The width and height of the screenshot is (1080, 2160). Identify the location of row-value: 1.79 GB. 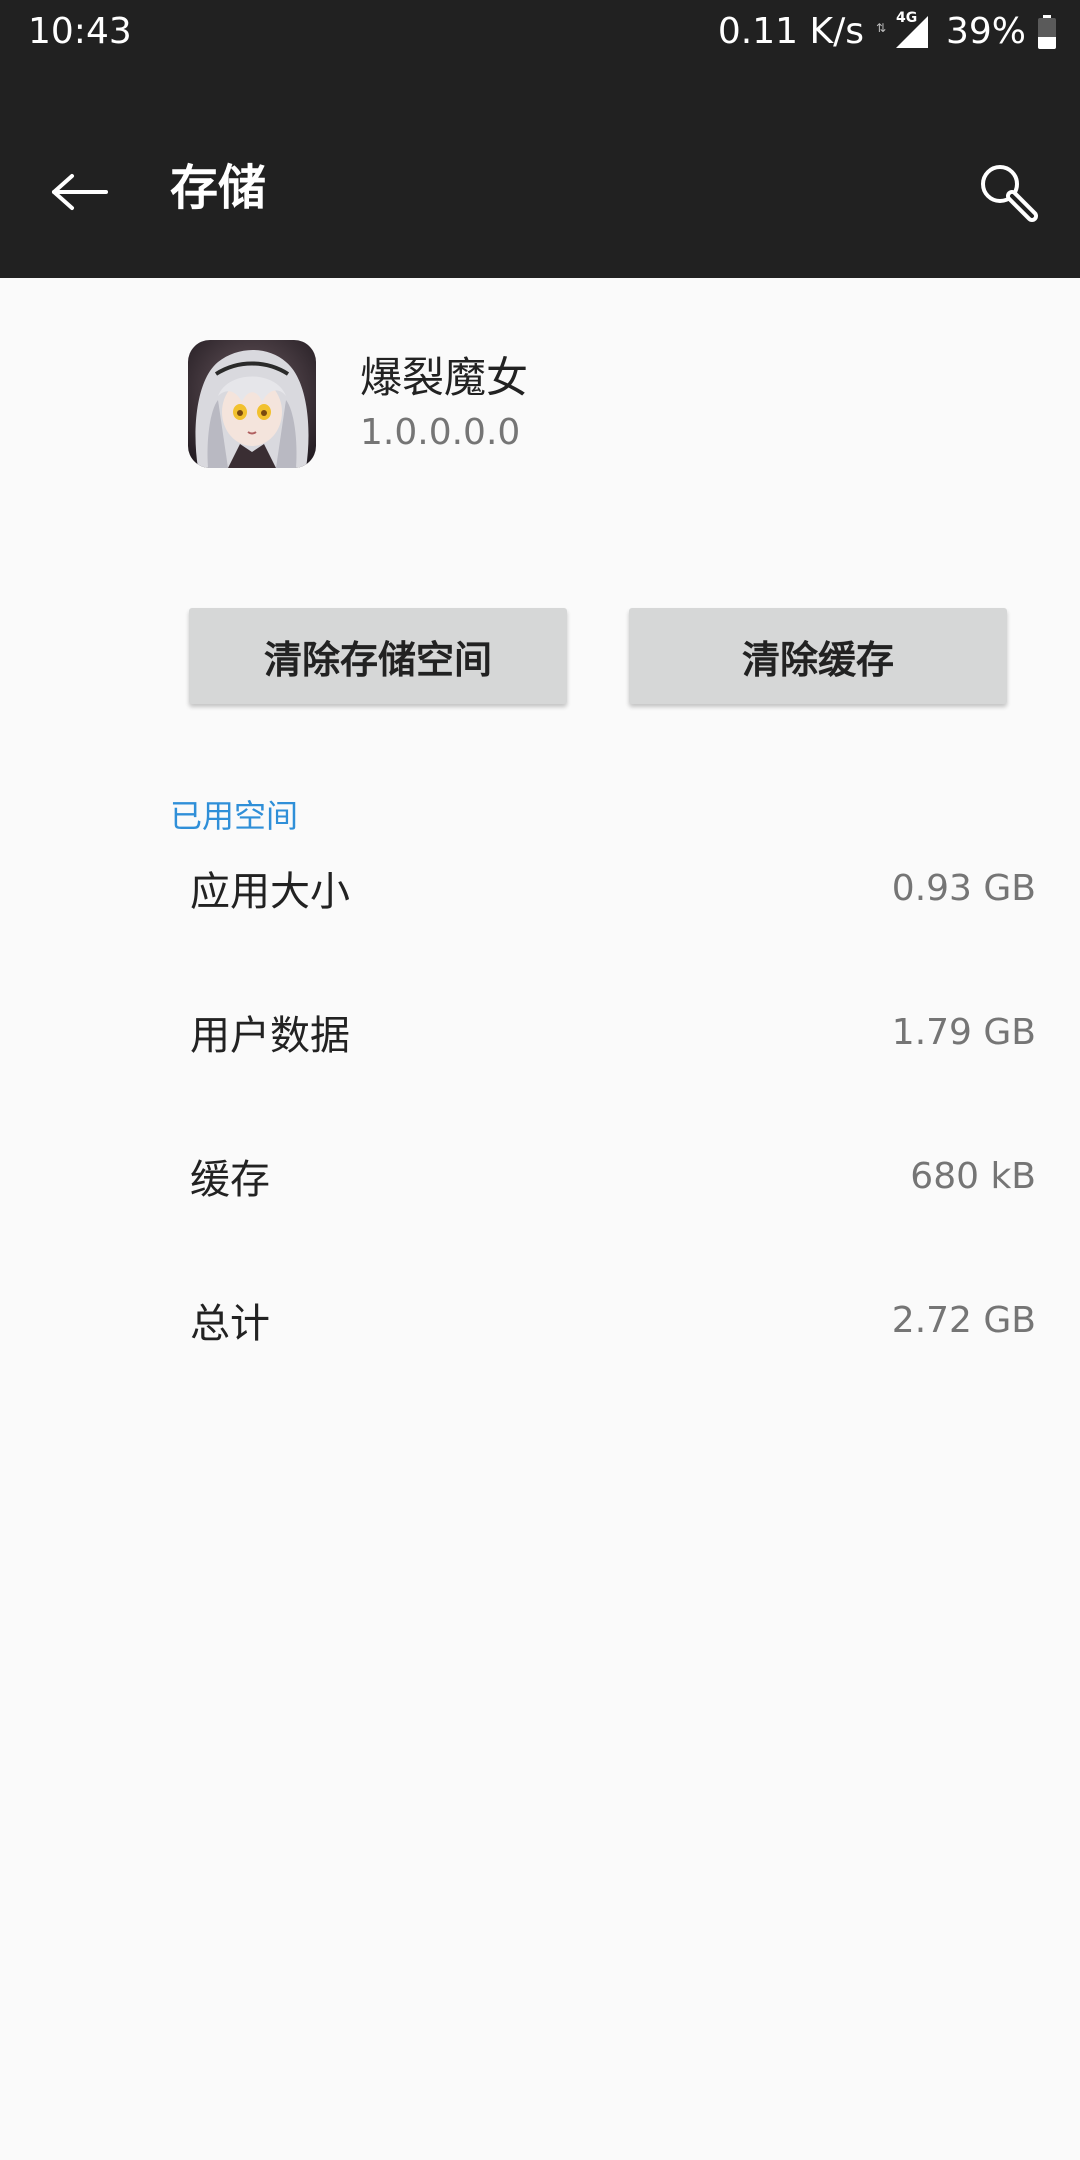
(963, 1032).